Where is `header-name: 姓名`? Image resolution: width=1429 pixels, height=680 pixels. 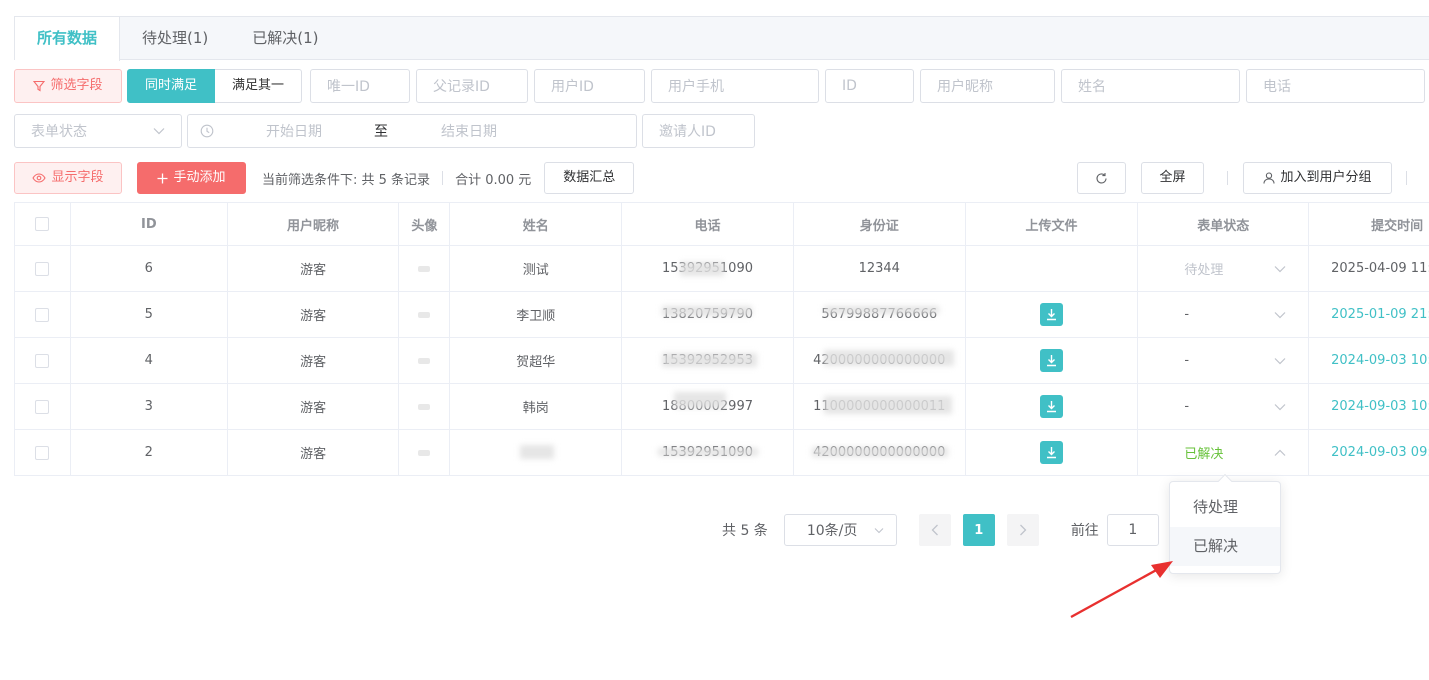 header-name: 姓名 is located at coordinates (536, 224).